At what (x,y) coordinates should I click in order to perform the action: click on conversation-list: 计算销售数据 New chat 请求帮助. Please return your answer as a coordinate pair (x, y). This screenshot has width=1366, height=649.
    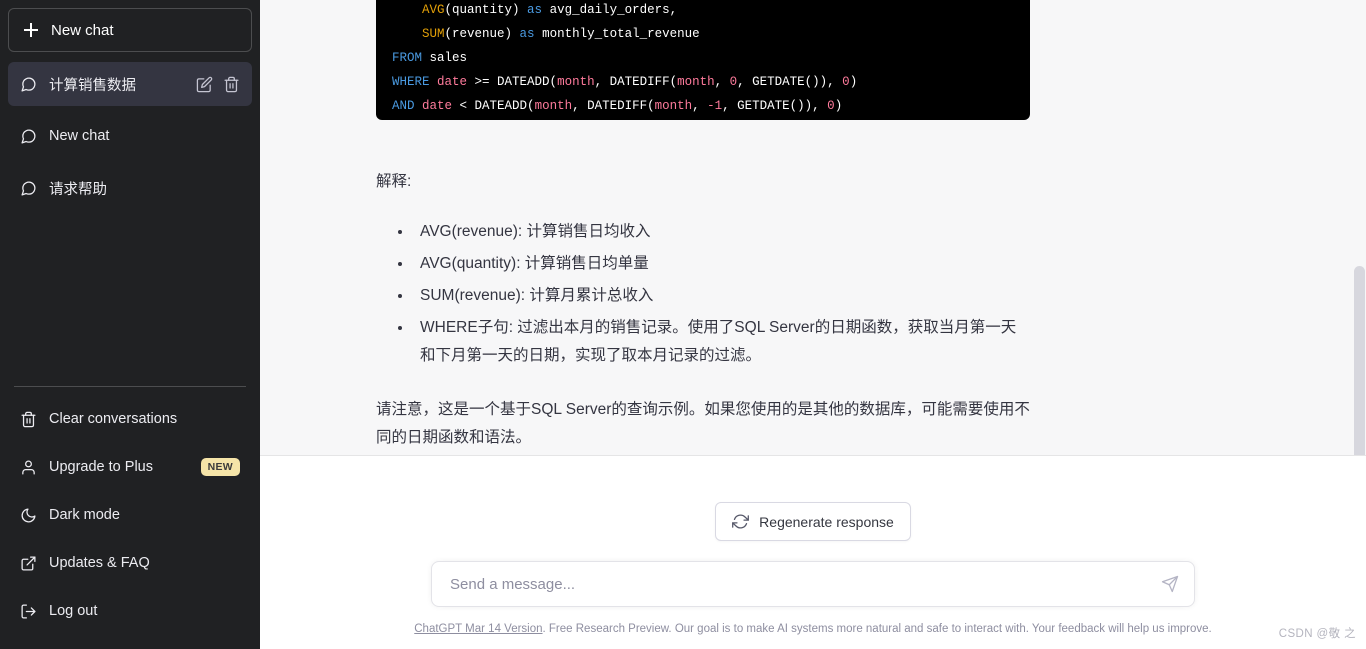
    Looking at the image, I should click on (130, 140).